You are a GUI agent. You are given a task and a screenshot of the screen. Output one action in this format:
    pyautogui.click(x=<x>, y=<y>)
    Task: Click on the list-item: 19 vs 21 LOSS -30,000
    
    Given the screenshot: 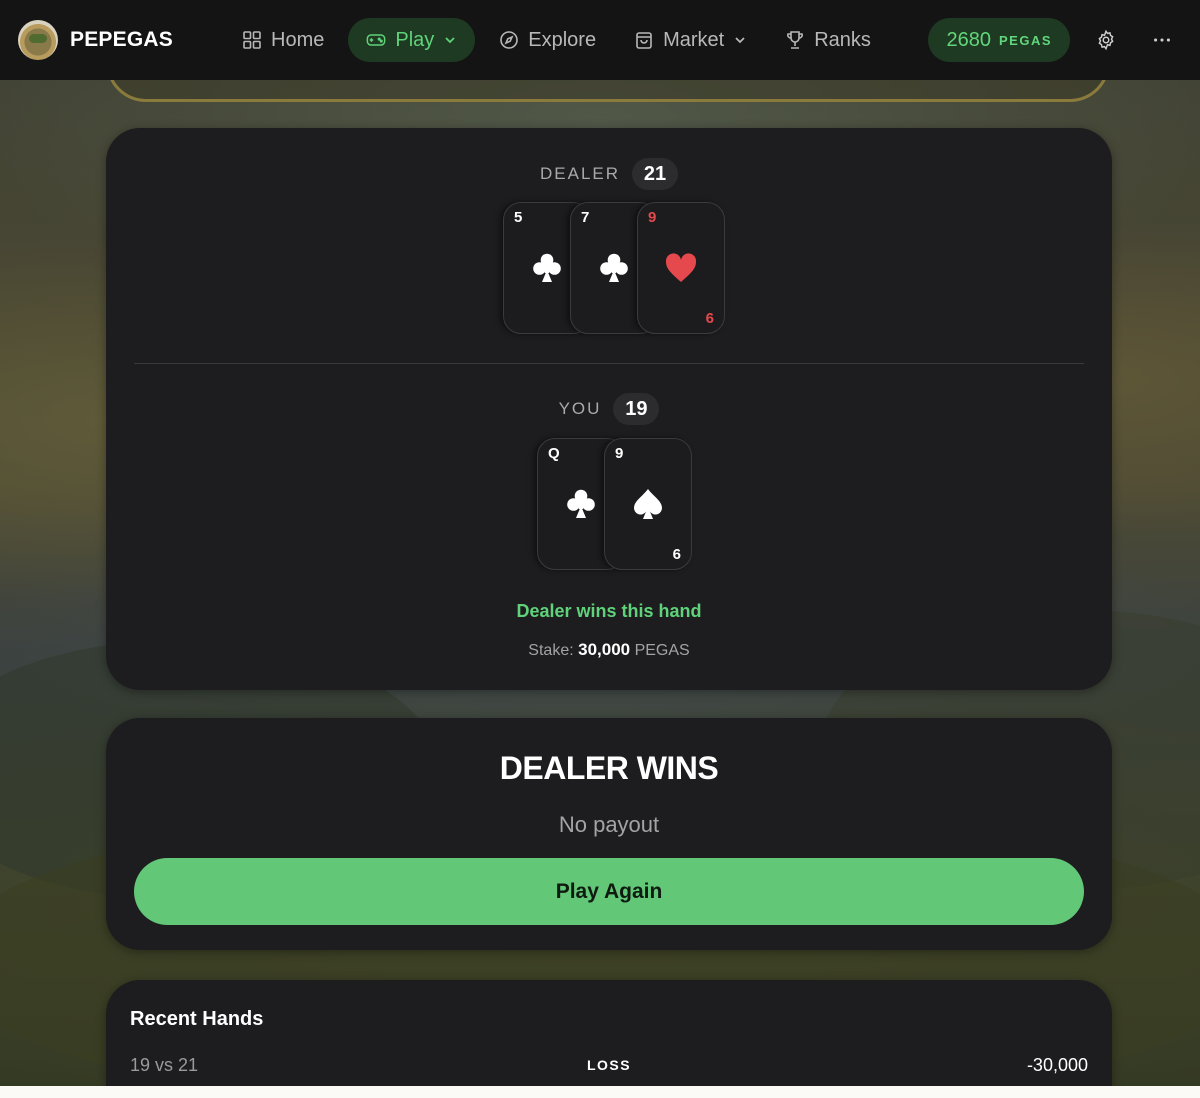 What is the action you would take?
    pyautogui.click(x=609, y=1065)
    